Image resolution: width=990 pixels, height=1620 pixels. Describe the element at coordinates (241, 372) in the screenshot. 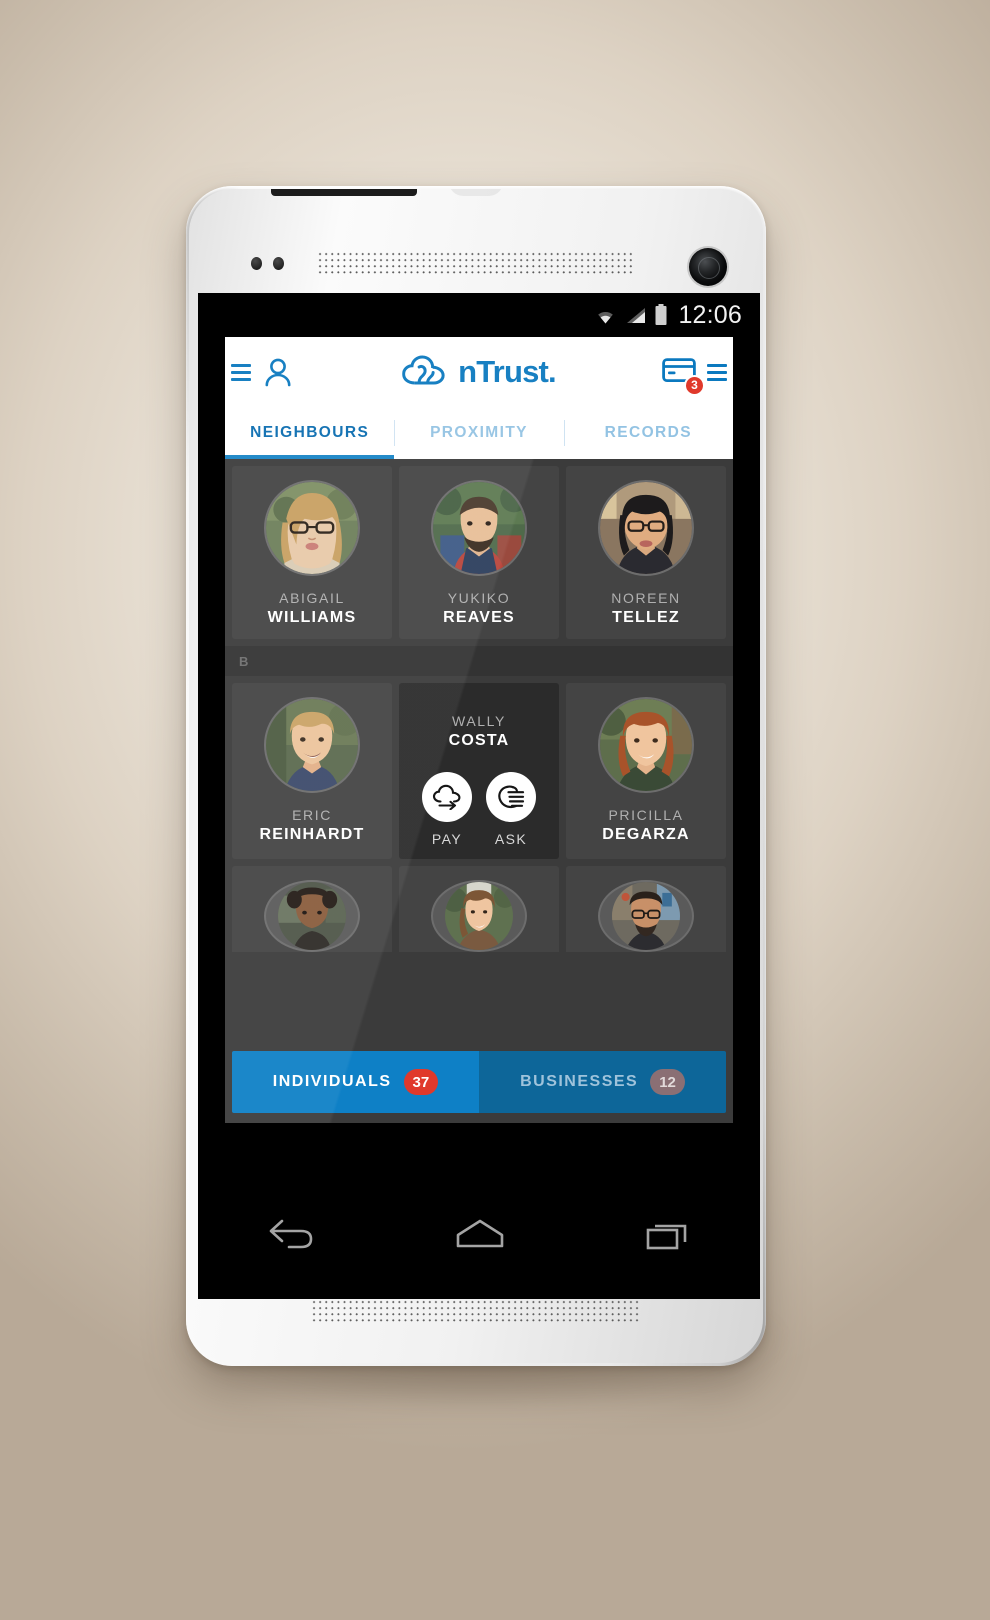

I see `hamburger-menu-icon` at that location.